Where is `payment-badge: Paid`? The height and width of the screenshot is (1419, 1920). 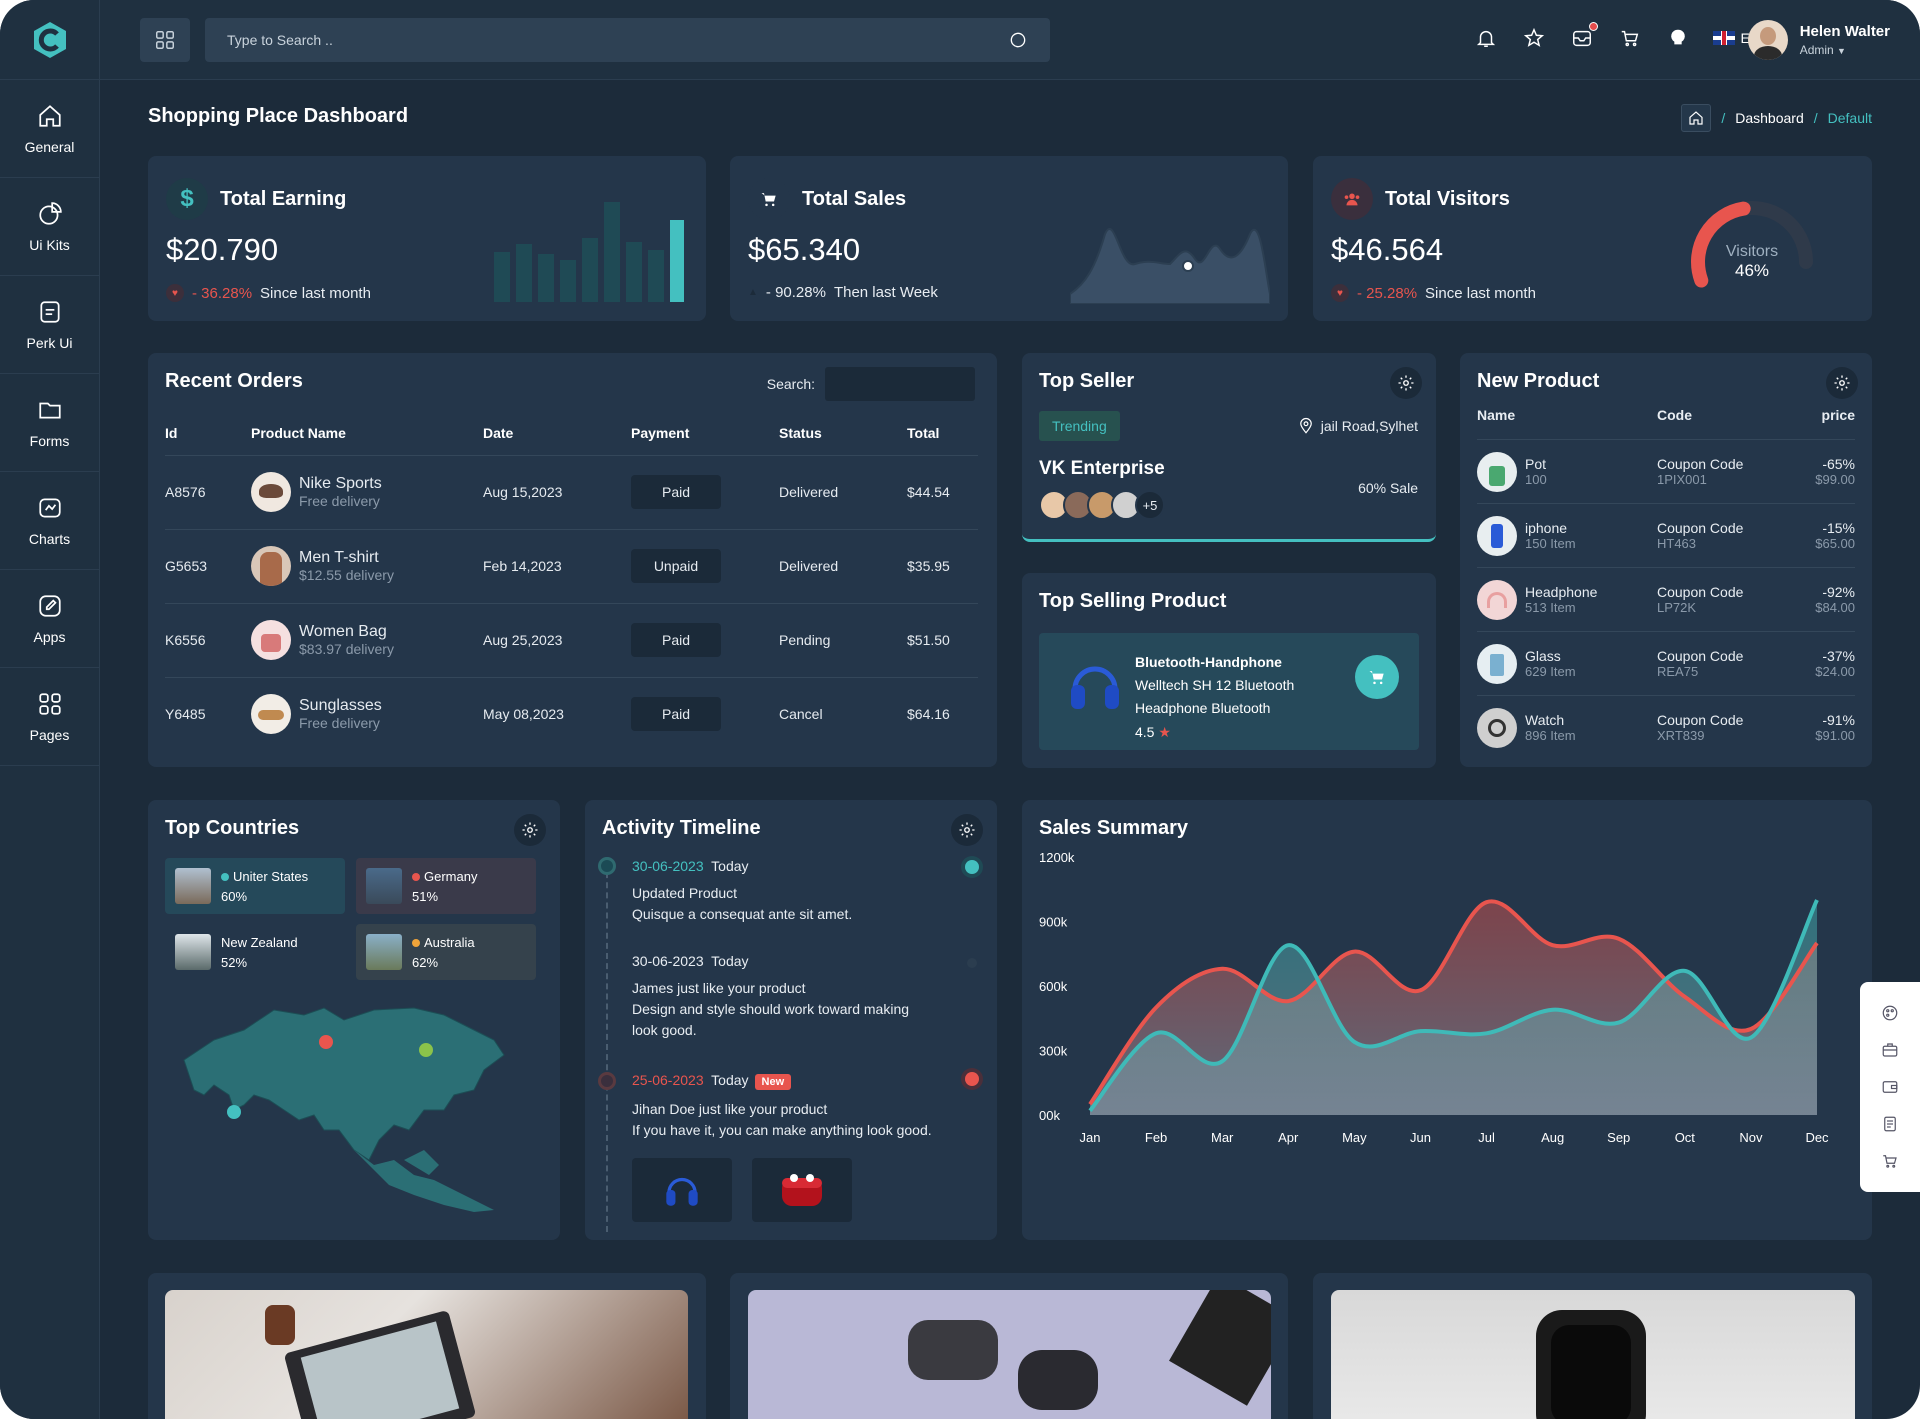
payment-badge: Paid is located at coordinates (676, 640).